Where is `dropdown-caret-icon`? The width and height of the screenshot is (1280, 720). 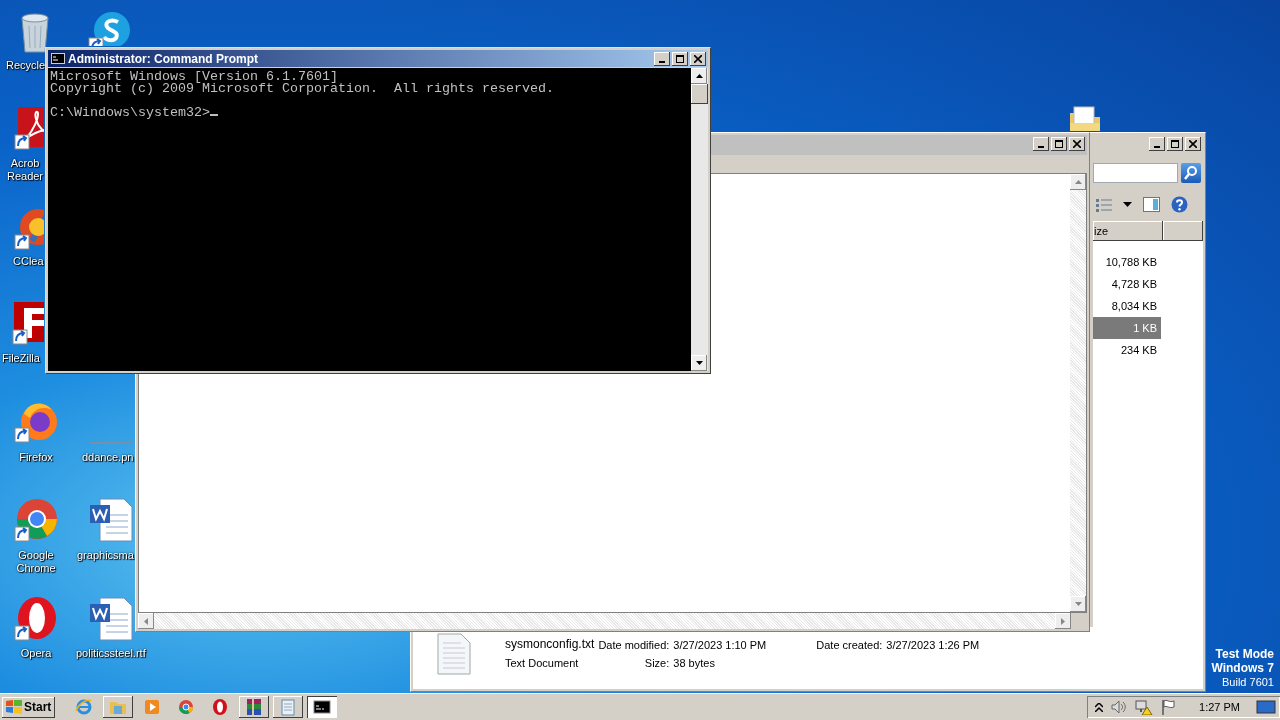
dropdown-caret-icon is located at coordinates (1127, 204).